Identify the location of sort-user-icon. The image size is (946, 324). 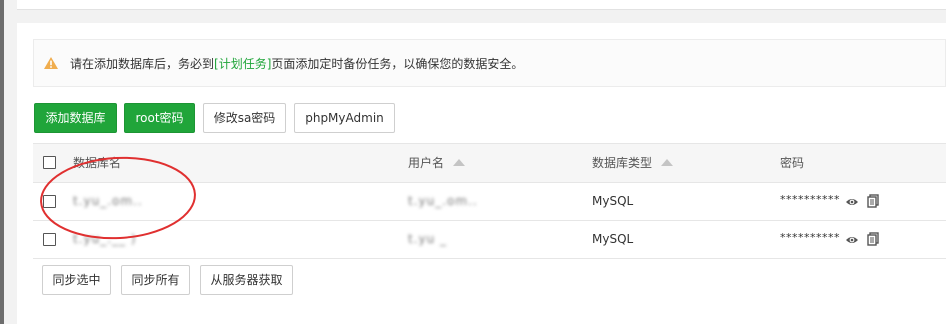
(459, 162).